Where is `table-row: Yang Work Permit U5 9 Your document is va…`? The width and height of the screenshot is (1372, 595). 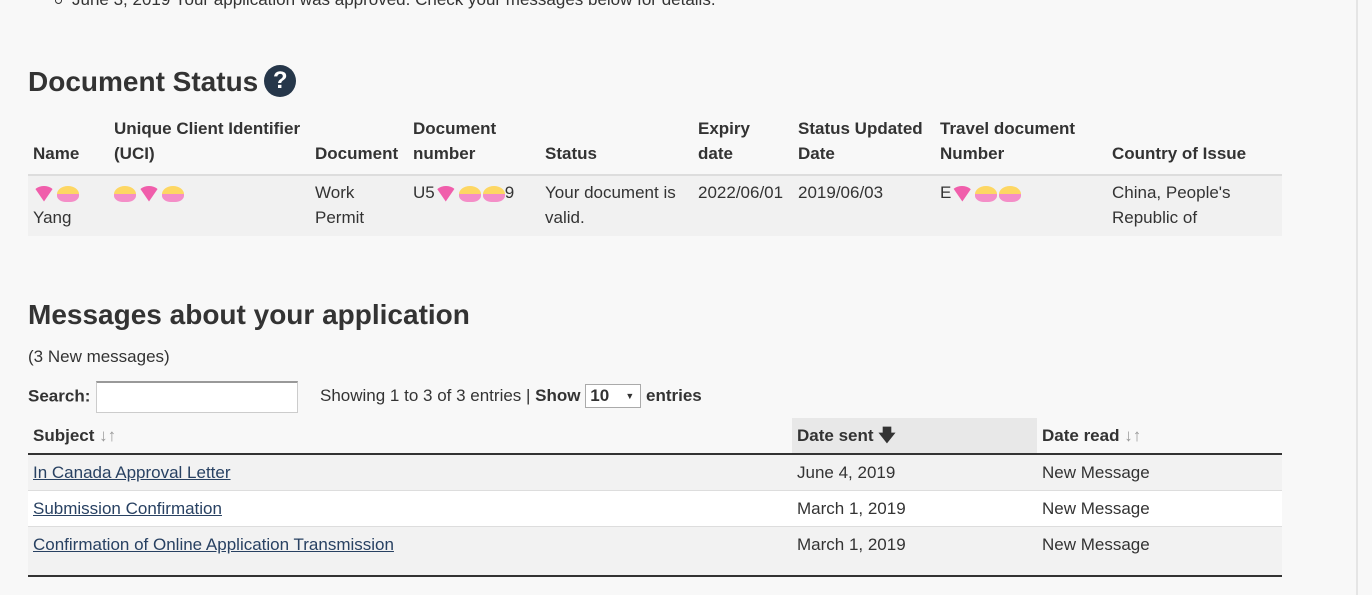
table-row: Yang Work Permit U5 9 Your document is va… is located at coordinates (655, 205).